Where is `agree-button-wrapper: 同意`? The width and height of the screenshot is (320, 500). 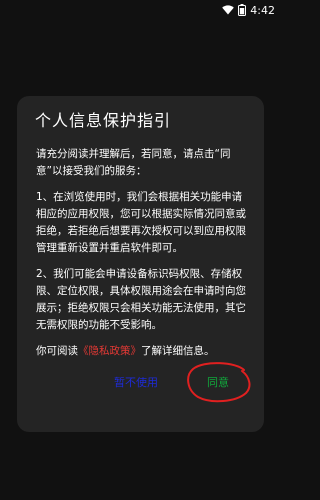
agree-button-wrapper: 同意 is located at coordinates (219, 382).